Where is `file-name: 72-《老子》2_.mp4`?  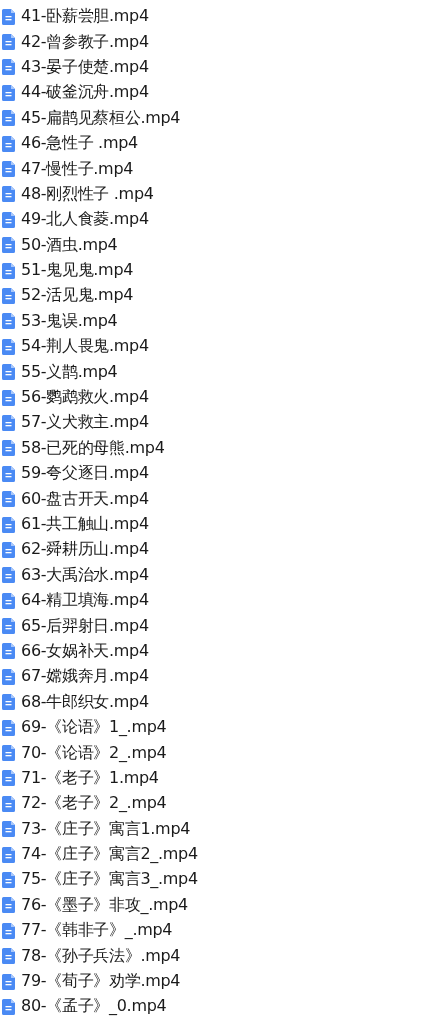 file-name: 72-《老子》2_.mp4 is located at coordinates (94, 804).